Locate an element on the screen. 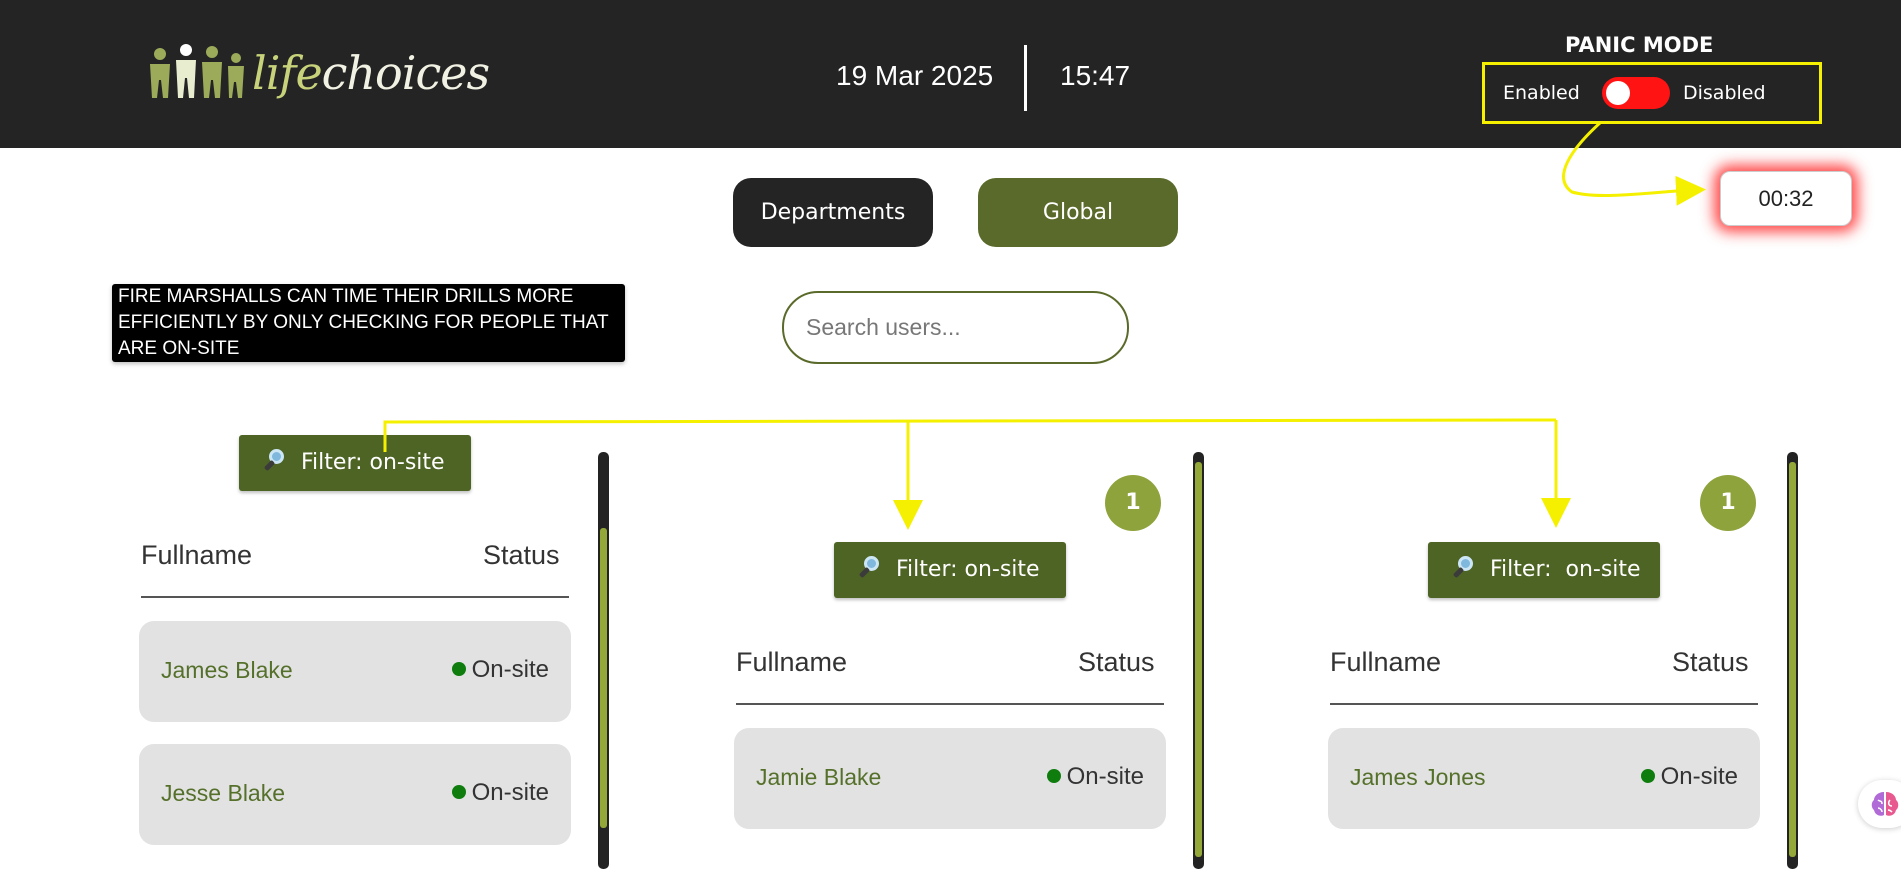 Image resolution: width=1901 pixels, height=869 pixels. panel-2-scrollbar is located at coordinates (1198, 660).